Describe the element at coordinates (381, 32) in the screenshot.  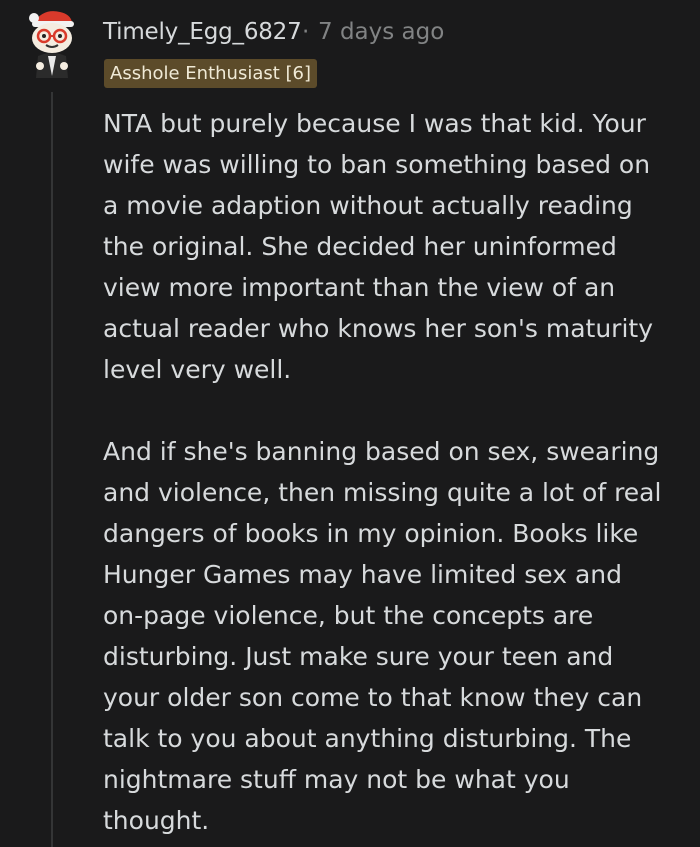
I see `comment-timestamp: 7 days ago` at that location.